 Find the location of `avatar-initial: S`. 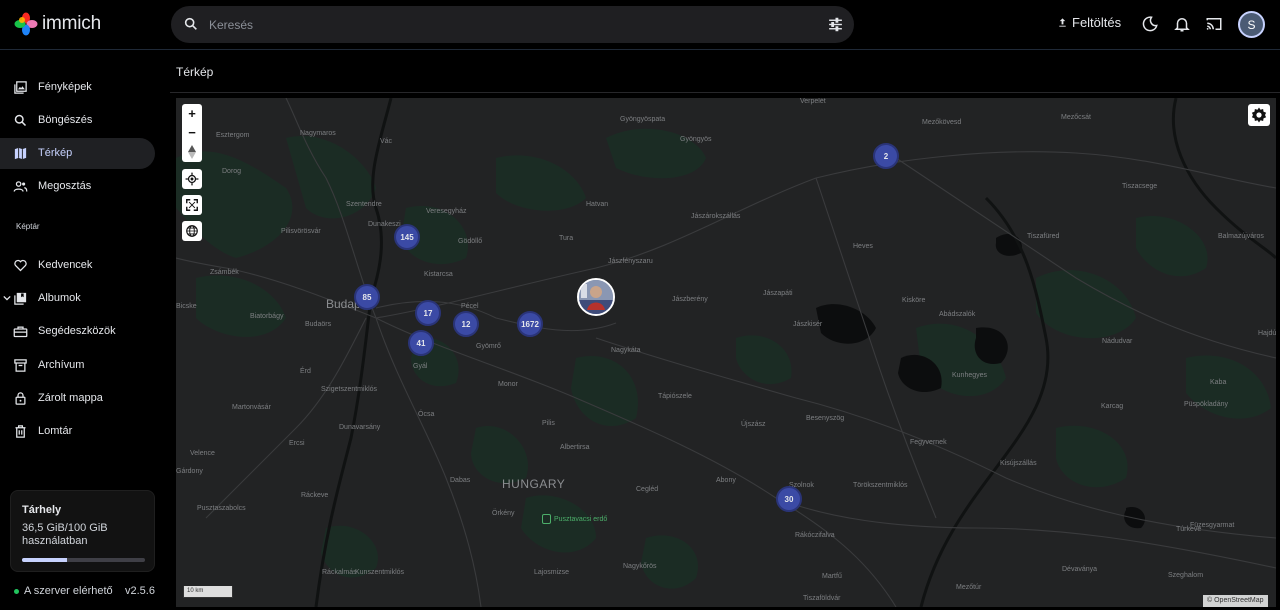

avatar-initial: S is located at coordinates (1251, 24).